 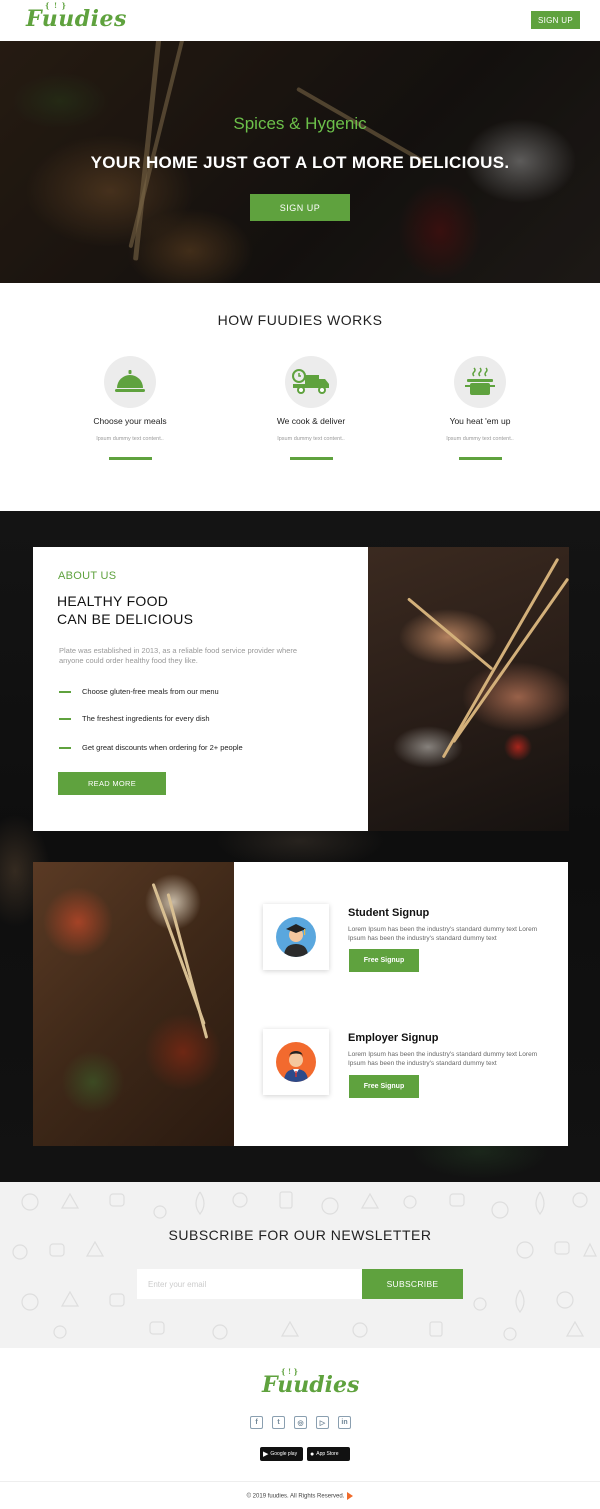 I want to click on employer-free-signup-button: Free Signup, so click(x=384, y=1086).